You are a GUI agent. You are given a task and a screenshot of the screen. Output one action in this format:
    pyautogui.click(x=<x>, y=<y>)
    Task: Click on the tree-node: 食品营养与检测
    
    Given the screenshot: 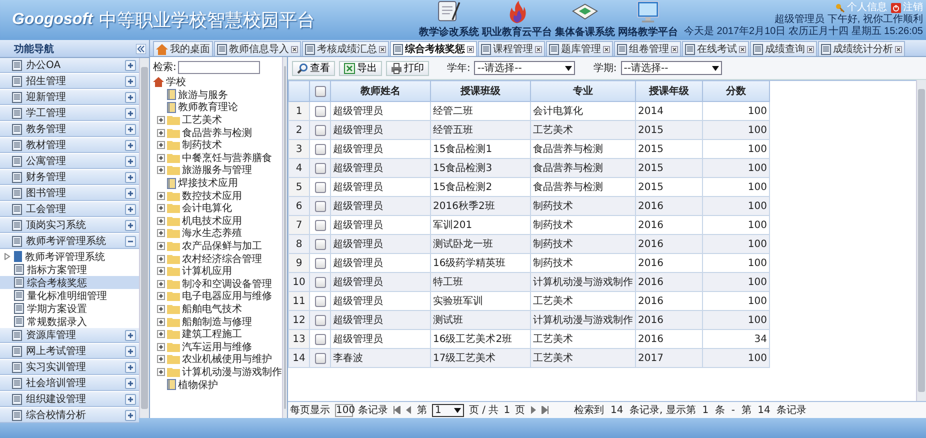 What is the action you would take?
    pyautogui.click(x=217, y=132)
    